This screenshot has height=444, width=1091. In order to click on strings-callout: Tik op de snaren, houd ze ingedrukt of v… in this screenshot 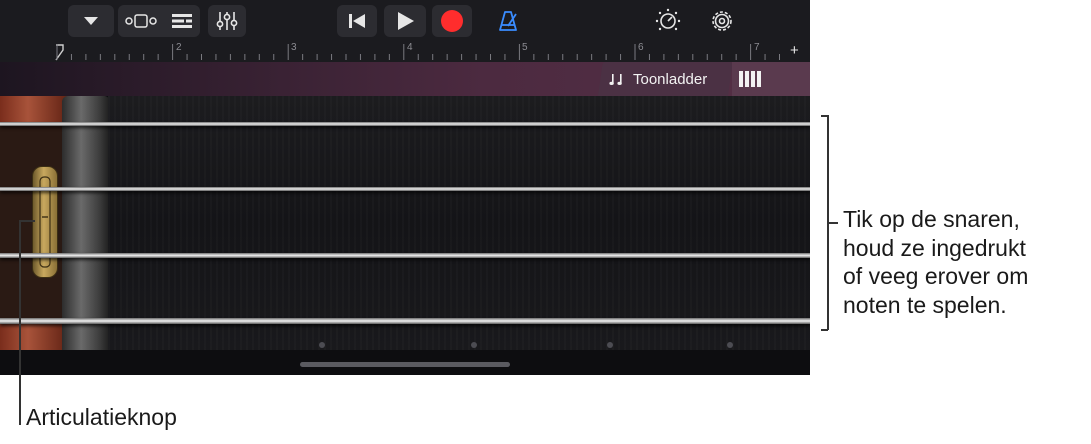, I will do `click(936, 262)`.